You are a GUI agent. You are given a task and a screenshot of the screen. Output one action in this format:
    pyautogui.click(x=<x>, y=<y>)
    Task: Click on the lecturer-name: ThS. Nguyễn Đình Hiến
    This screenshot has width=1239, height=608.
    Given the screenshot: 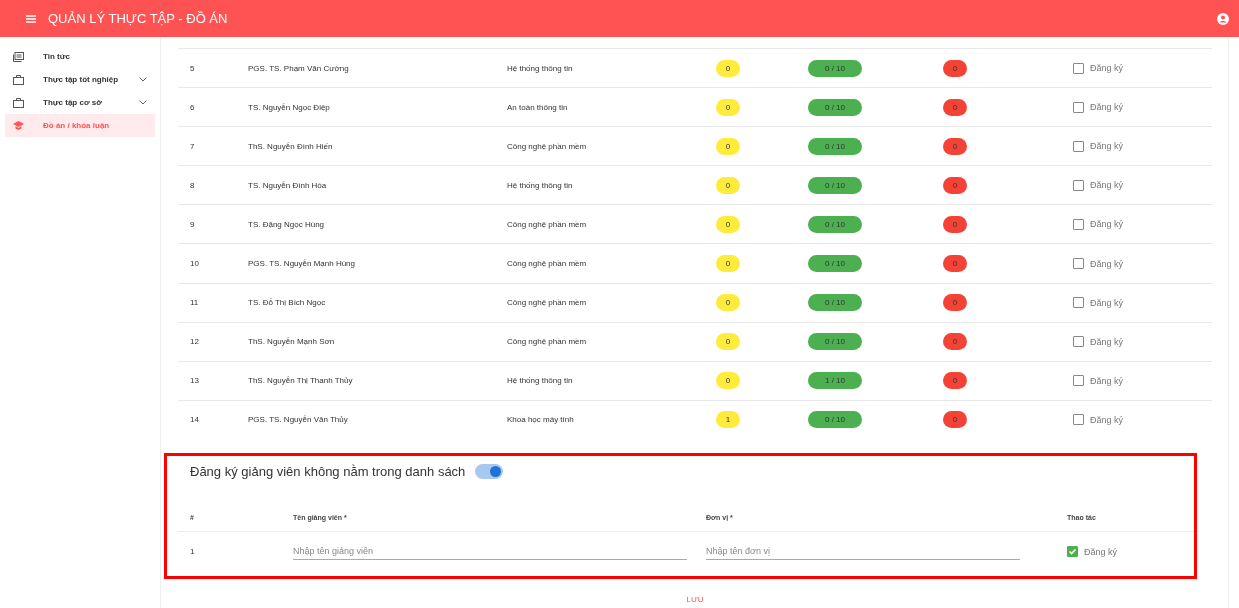 What is the action you would take?
    pyautogui.click(x=291, y=146)
    